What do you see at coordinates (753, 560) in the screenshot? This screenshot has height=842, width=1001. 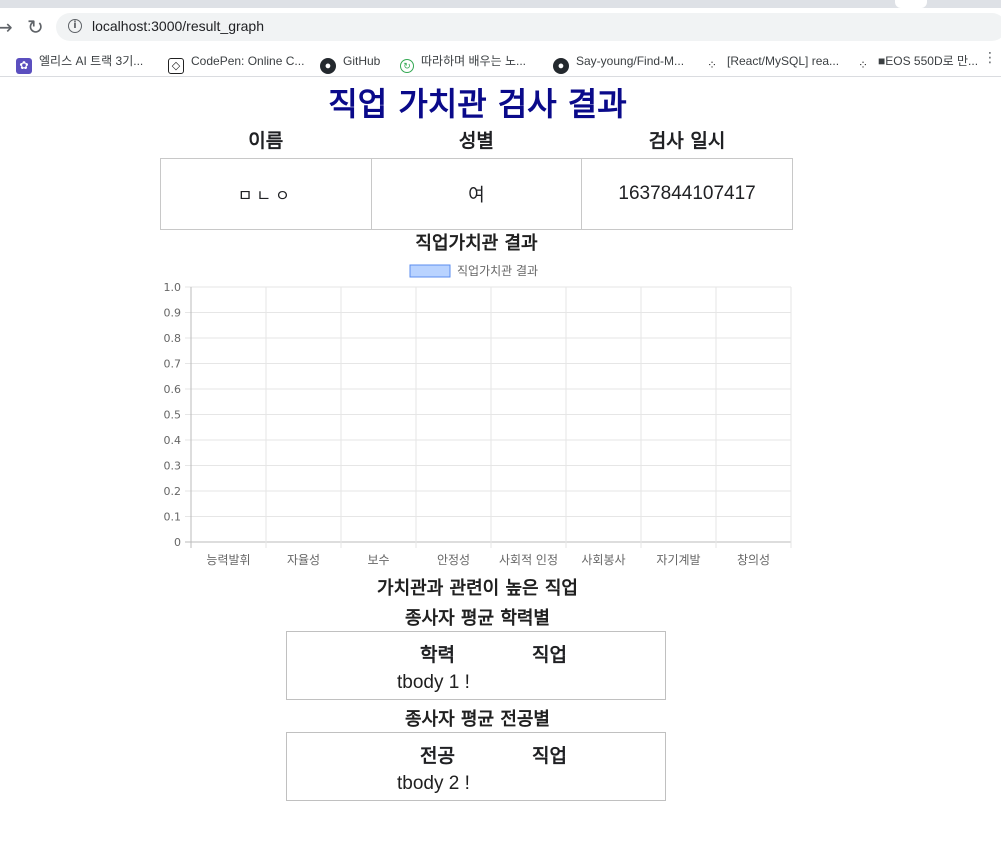 I see `x-tick-label: 창의성` at bounding box center [753, 560].